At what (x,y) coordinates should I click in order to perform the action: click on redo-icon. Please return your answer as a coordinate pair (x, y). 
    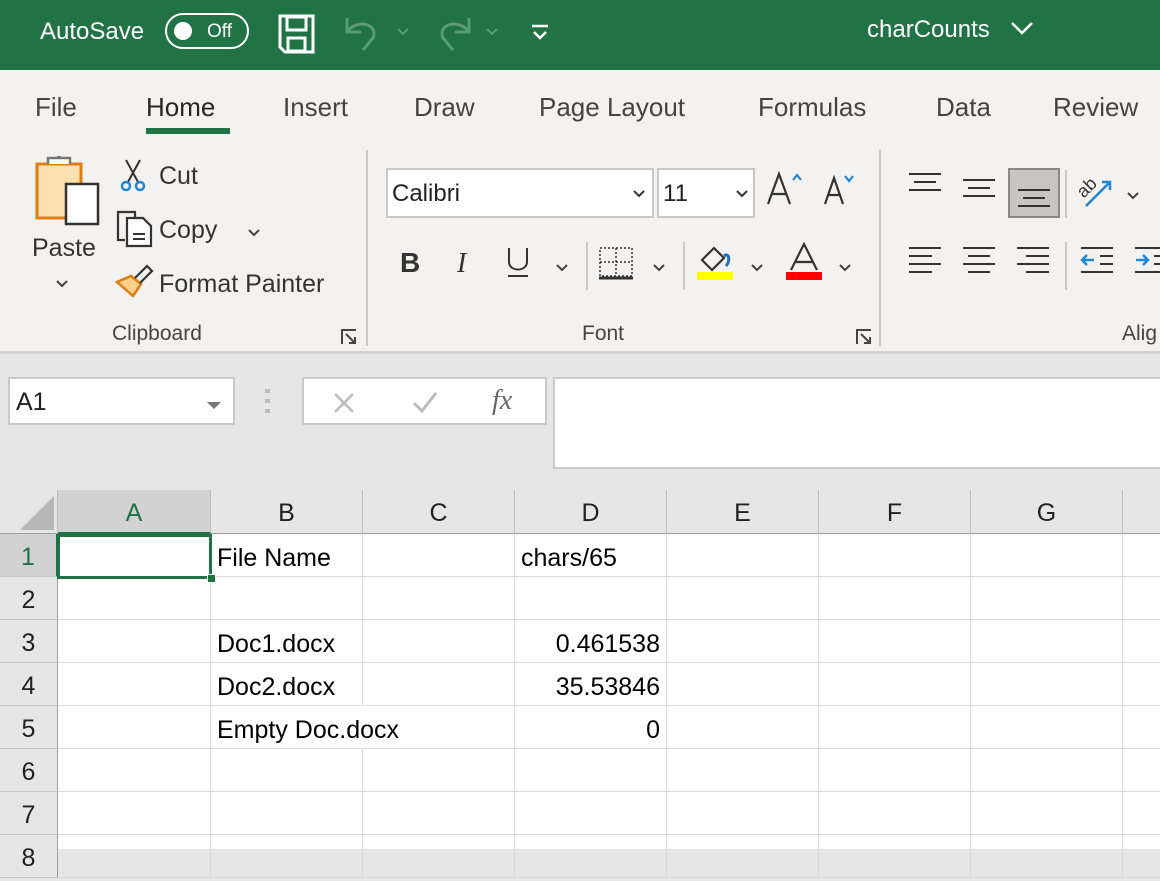
    Looking at the image, I should click on (453, 36).